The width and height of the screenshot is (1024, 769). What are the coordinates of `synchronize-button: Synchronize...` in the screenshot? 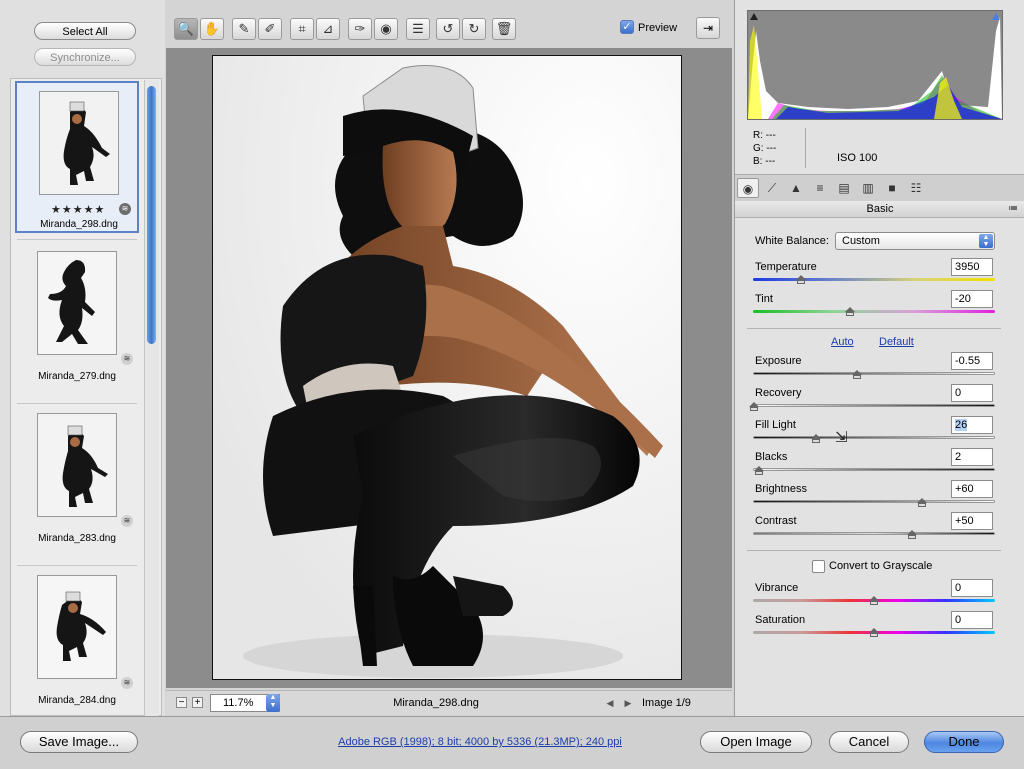 It's located at (85, 57).